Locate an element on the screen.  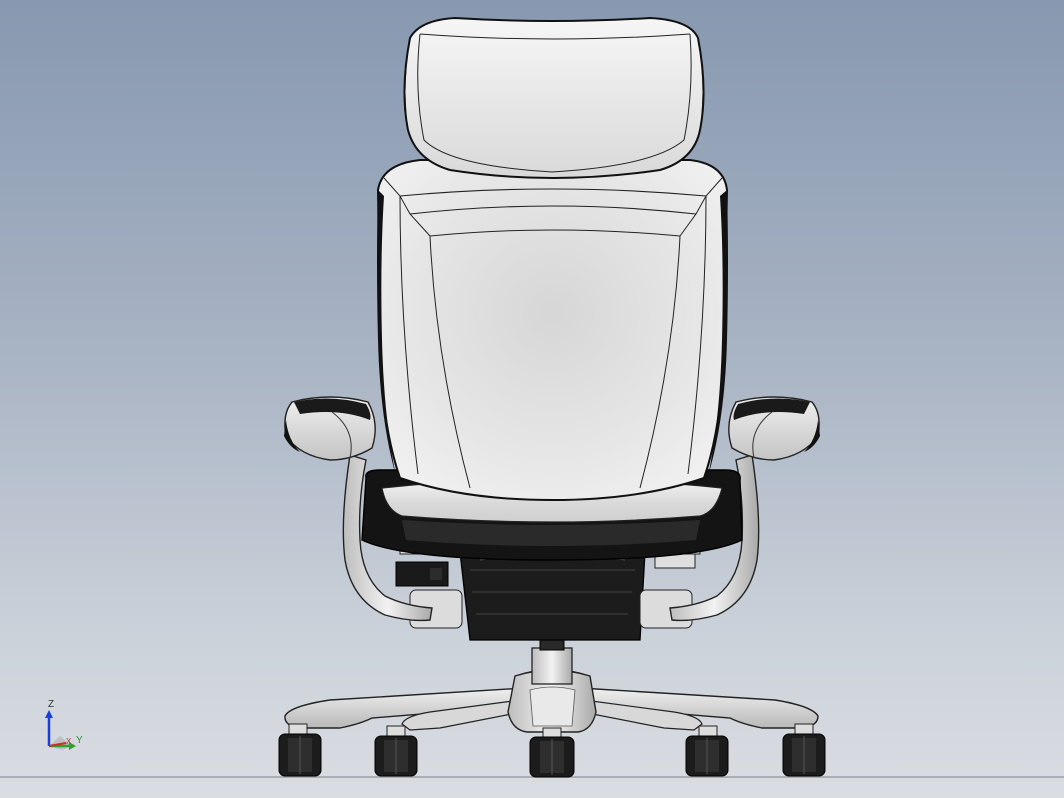
caster-center is located at coordinates (552, 752).